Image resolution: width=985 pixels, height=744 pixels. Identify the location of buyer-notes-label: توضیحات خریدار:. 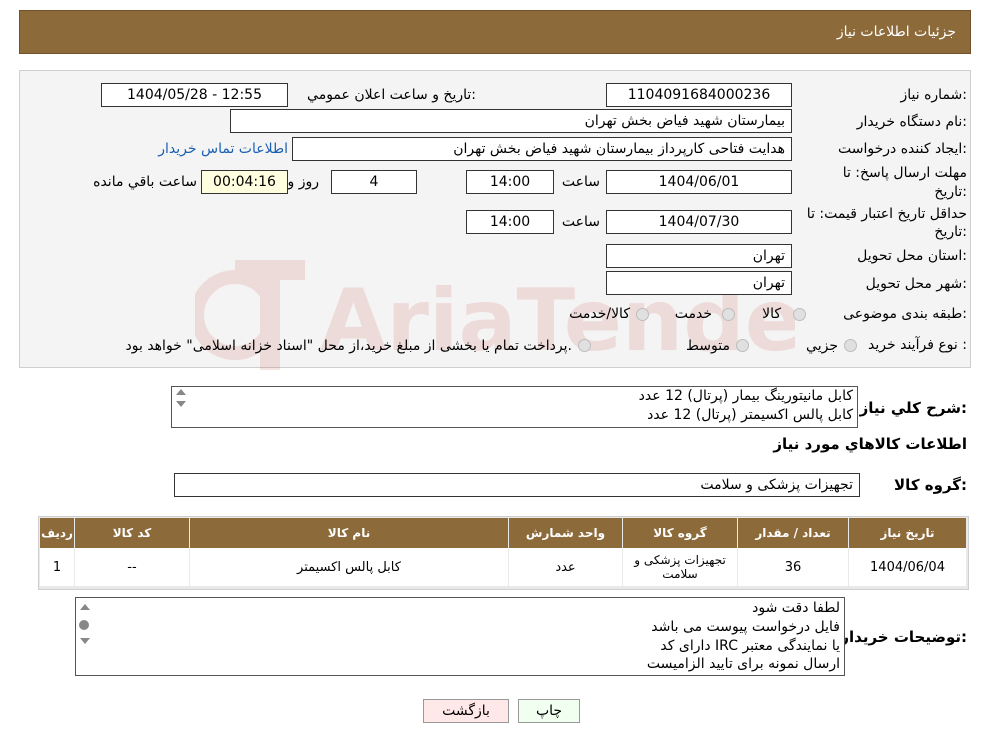
(903, 637).